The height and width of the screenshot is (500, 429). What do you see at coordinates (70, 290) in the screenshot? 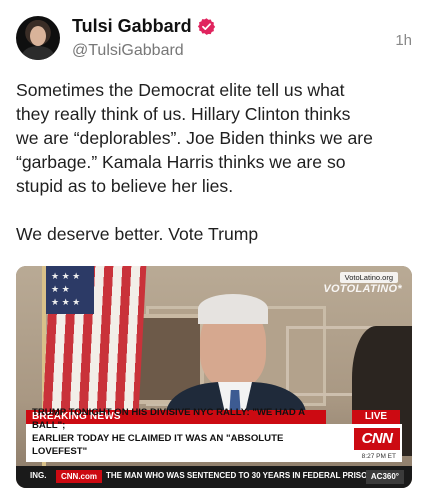
I see `flag-canton` at bounding box center [70, 290].